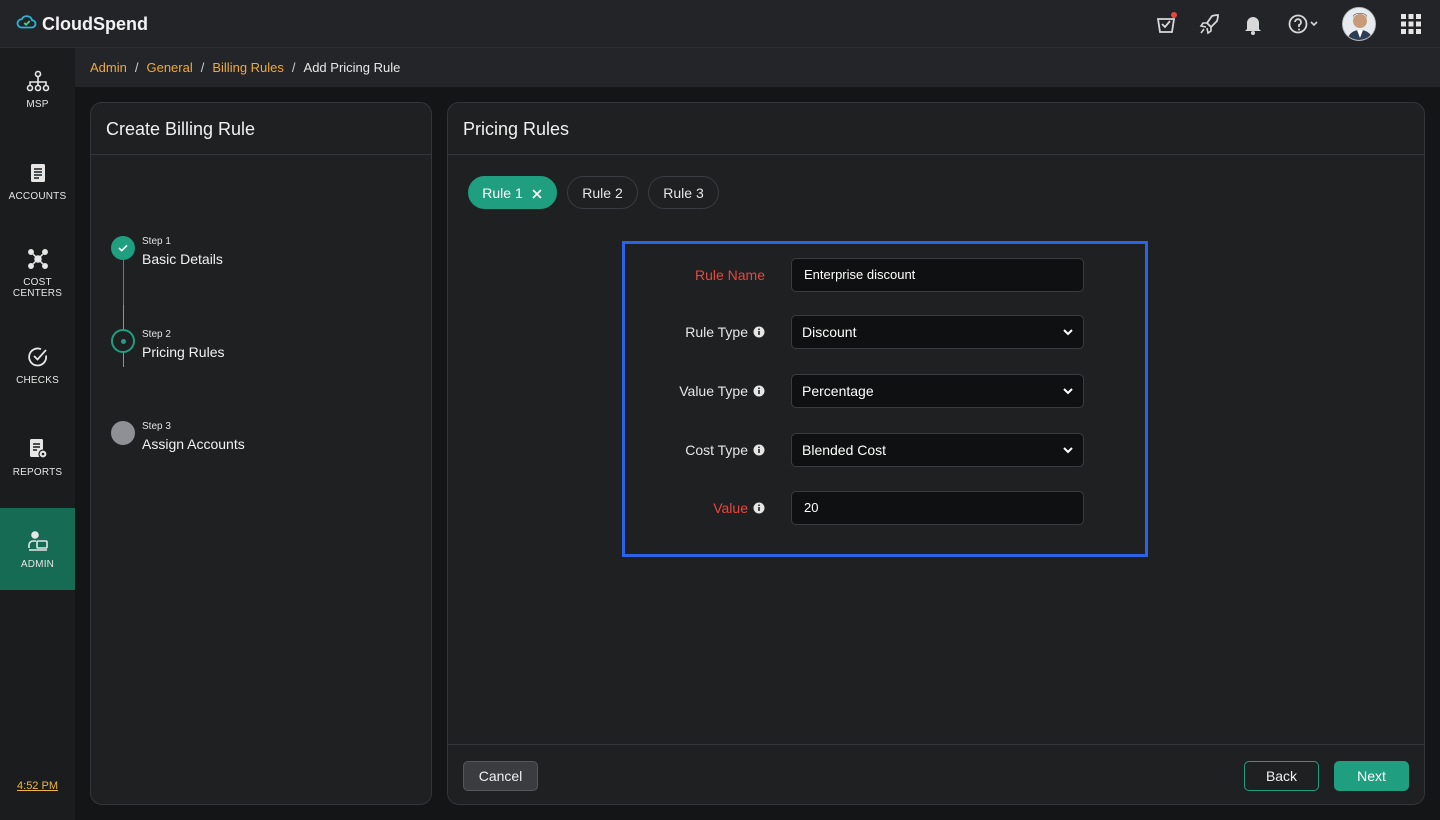  Describe the element at coordinates (169, 67) in the screenshot. I see `breadcrumb-general: General` at that location.